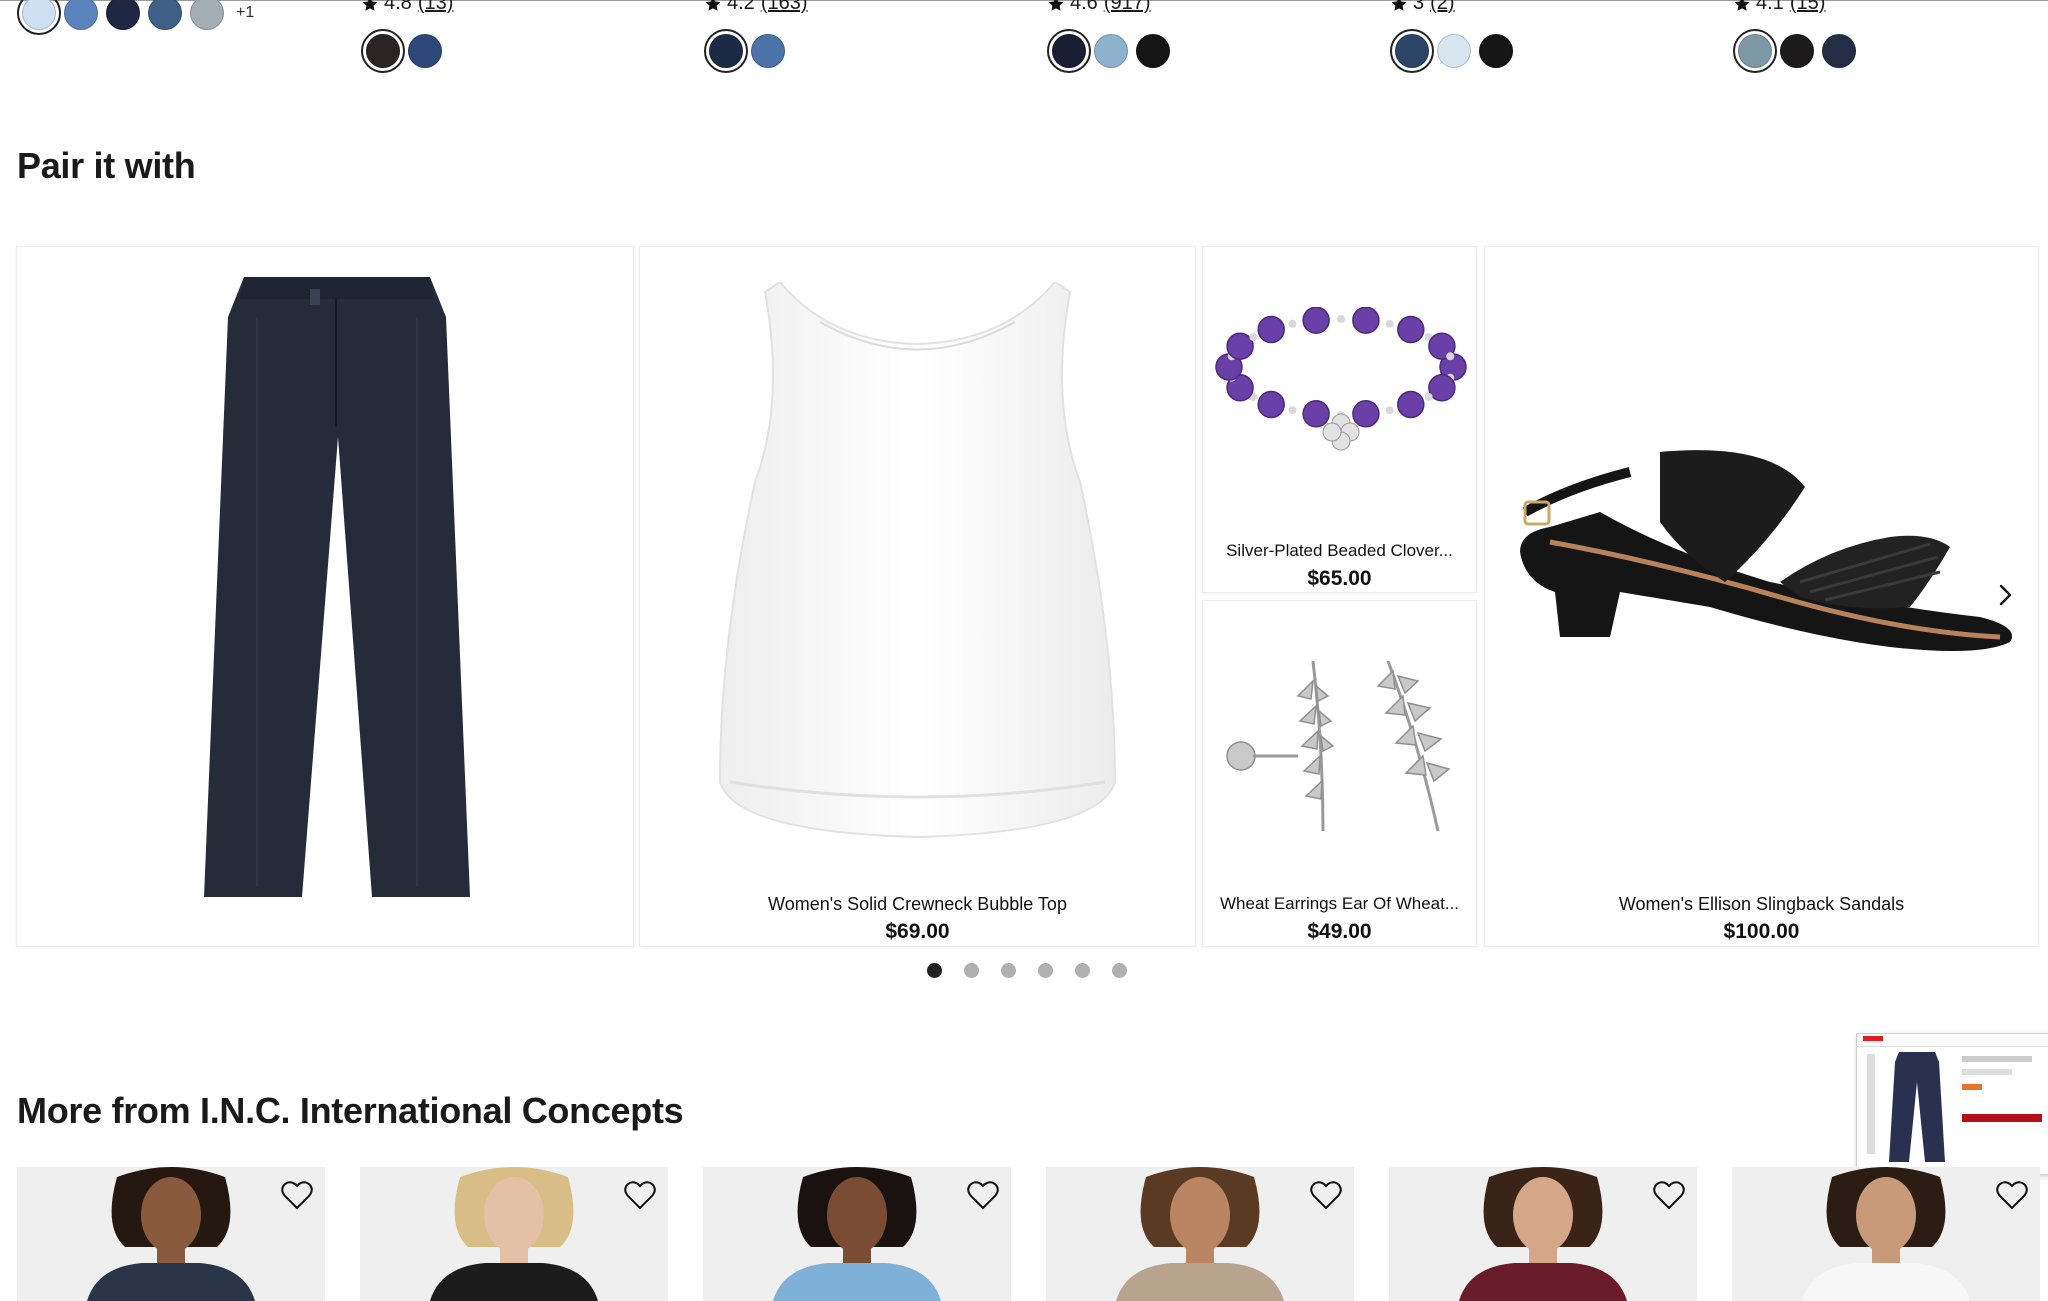 The height and width of the screenshot is (1301, 2048). What do you see at coordinates (741, 7) in the screenshot?
I see `rating-value: 4.2` at bounding box center [741, 7].